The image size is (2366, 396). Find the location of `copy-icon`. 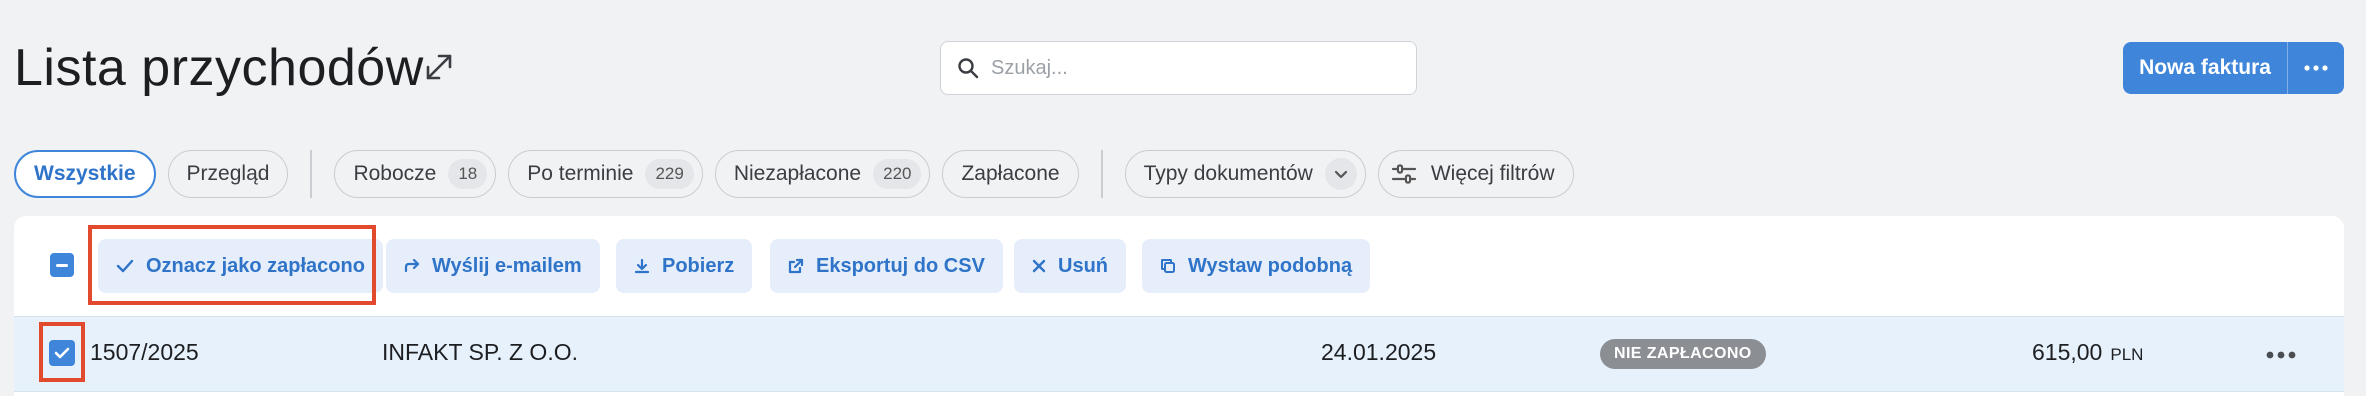

copy-icon is located at coordinates (1168, 266).